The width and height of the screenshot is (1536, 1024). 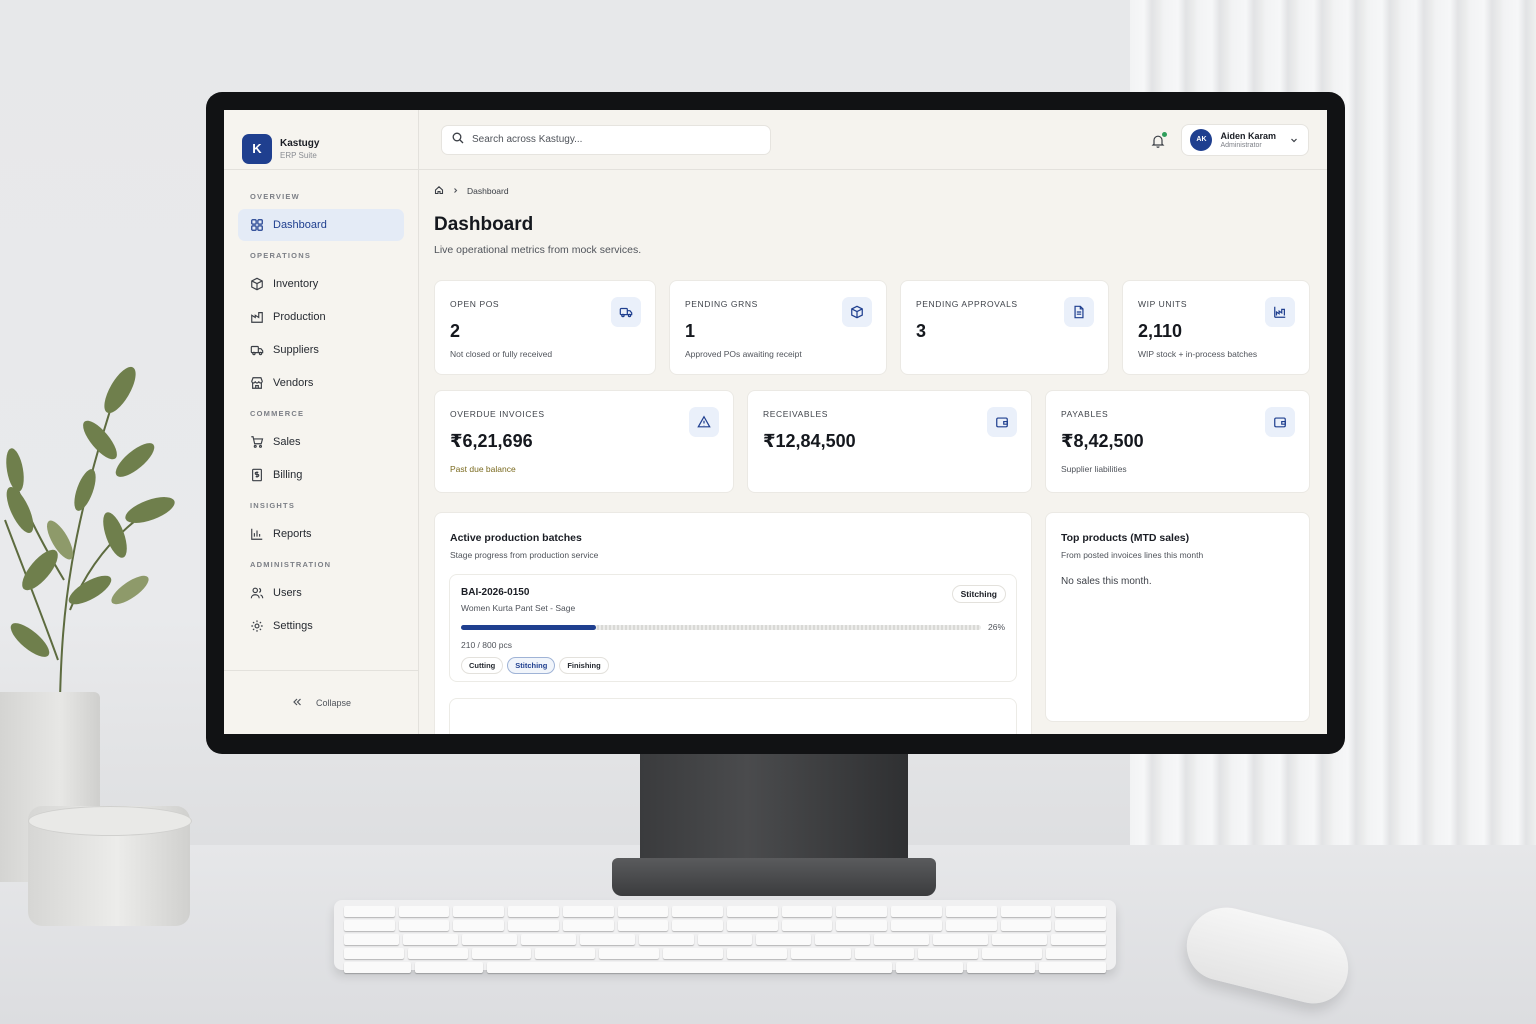 I want to click on notifications-button, so click(x=1159, y=139).